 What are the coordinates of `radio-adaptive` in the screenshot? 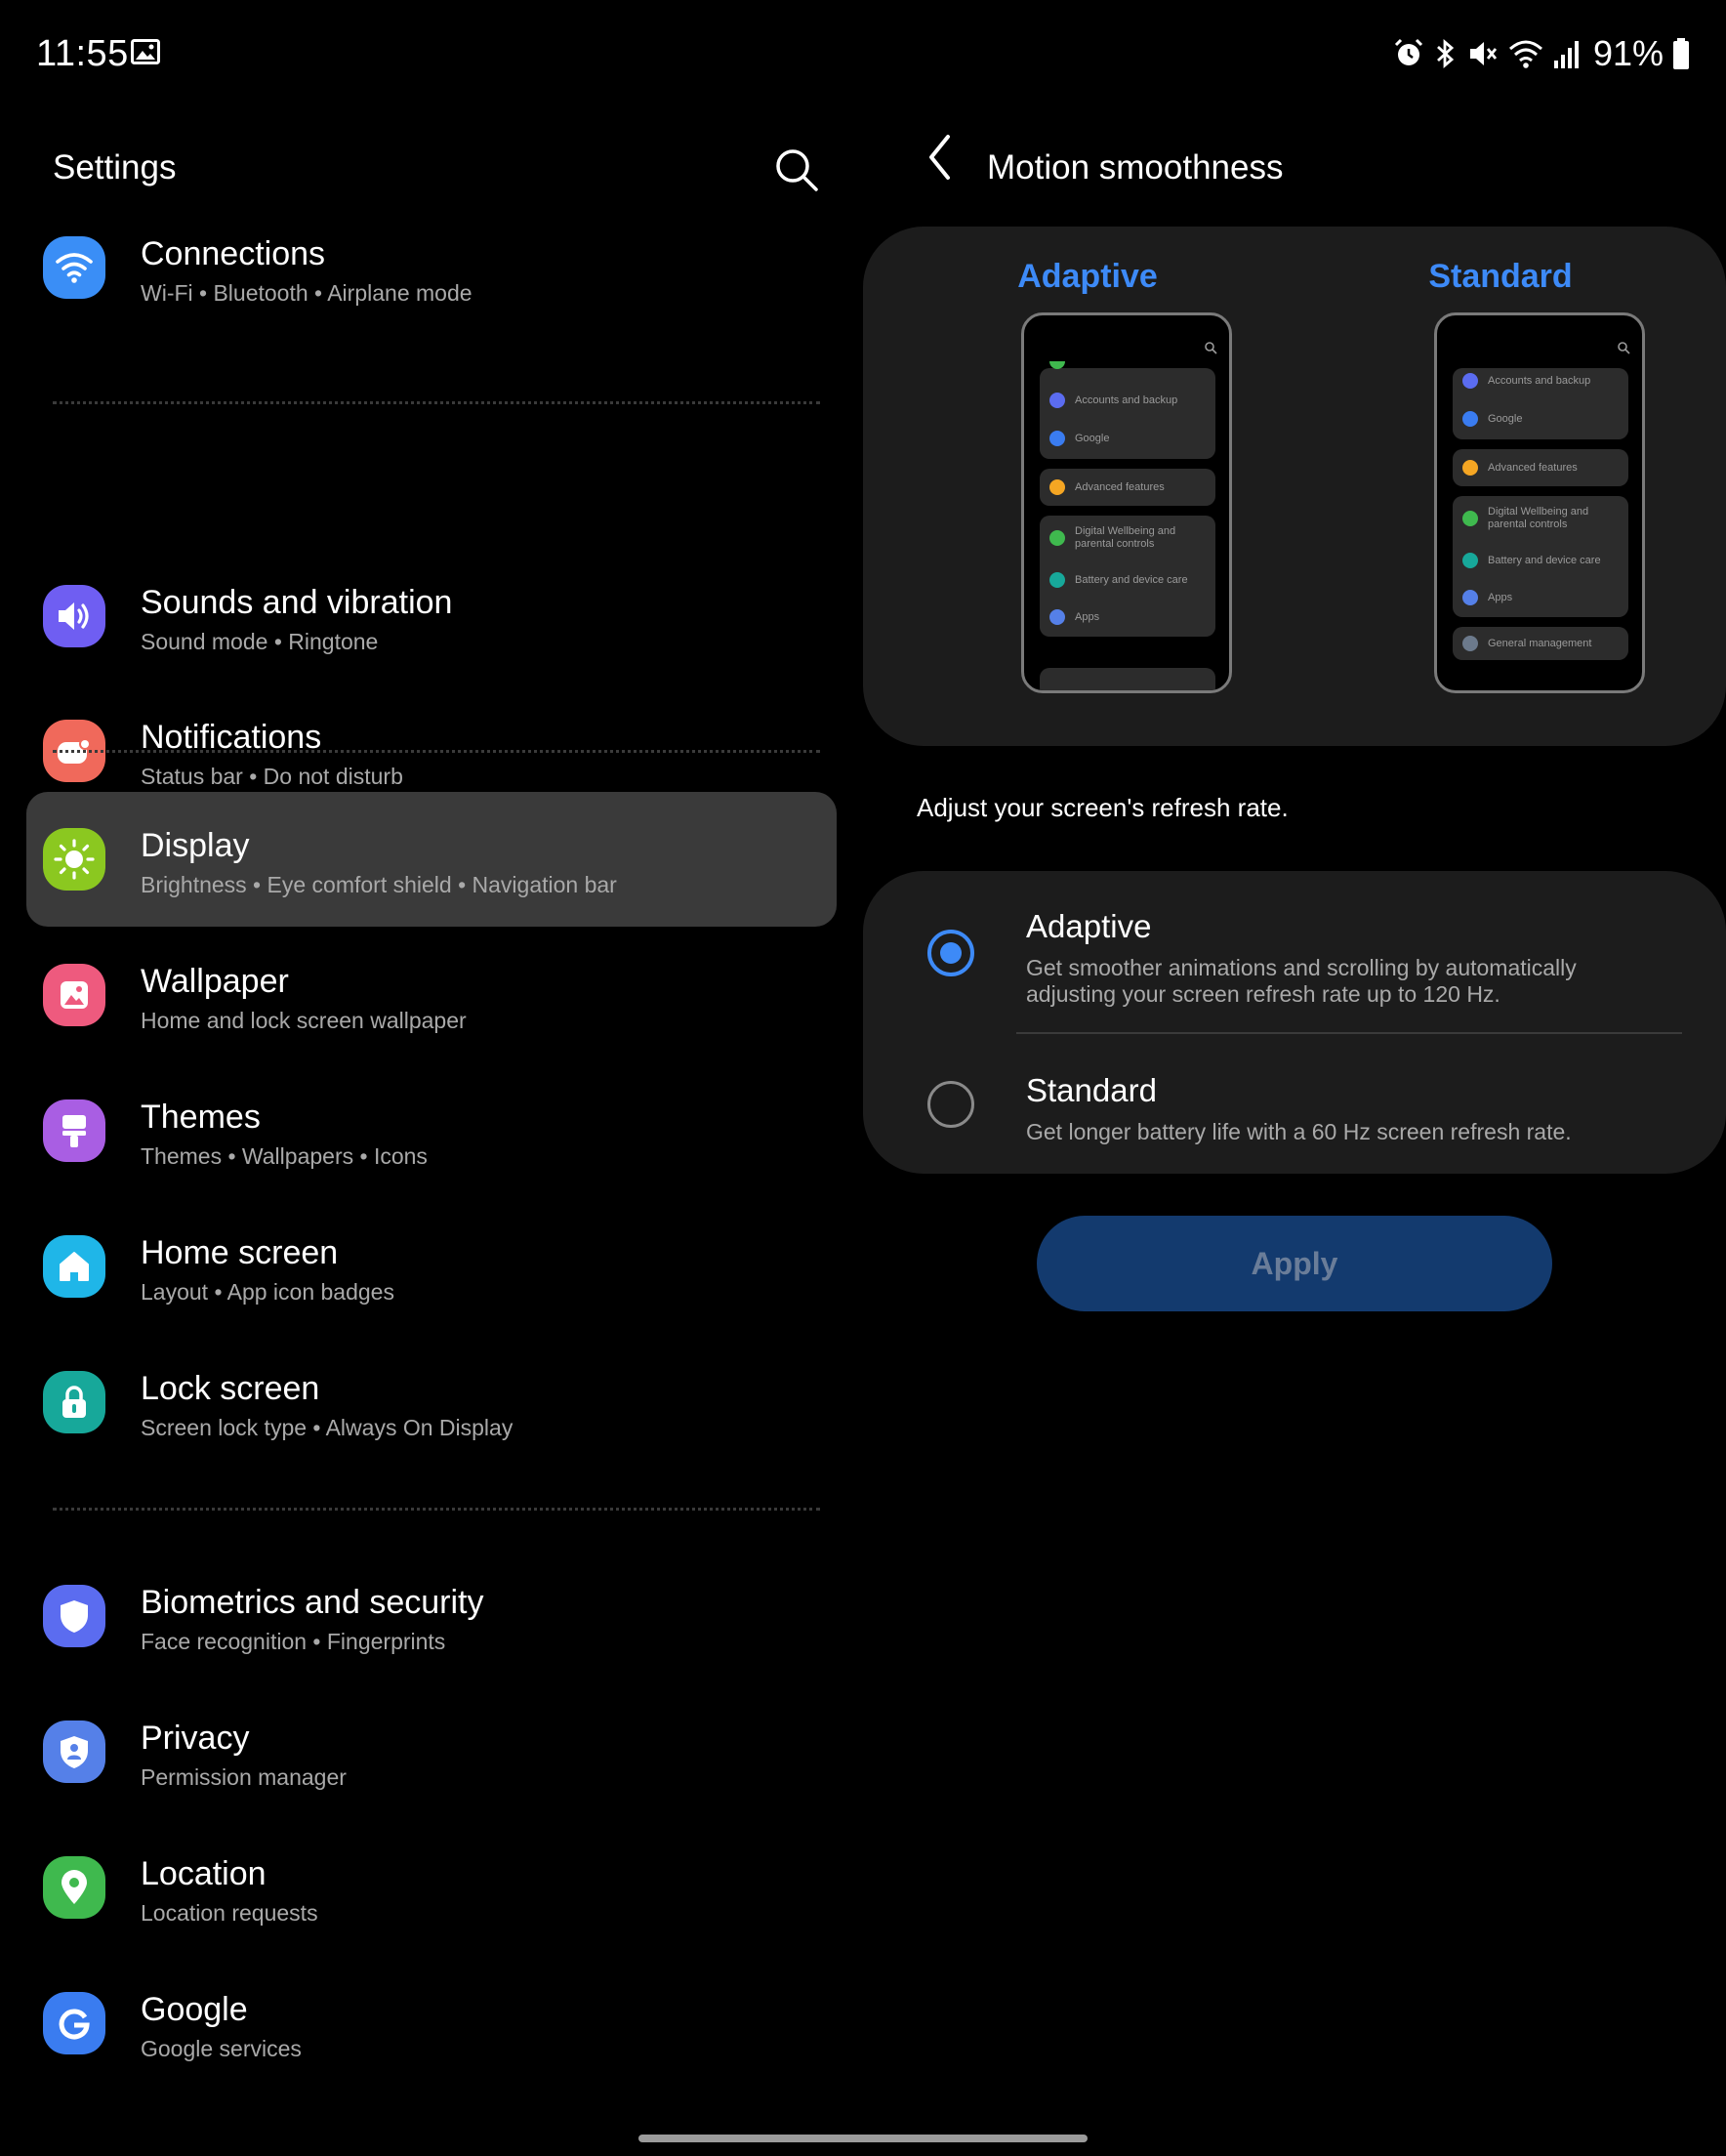 It's located at (950, 953).